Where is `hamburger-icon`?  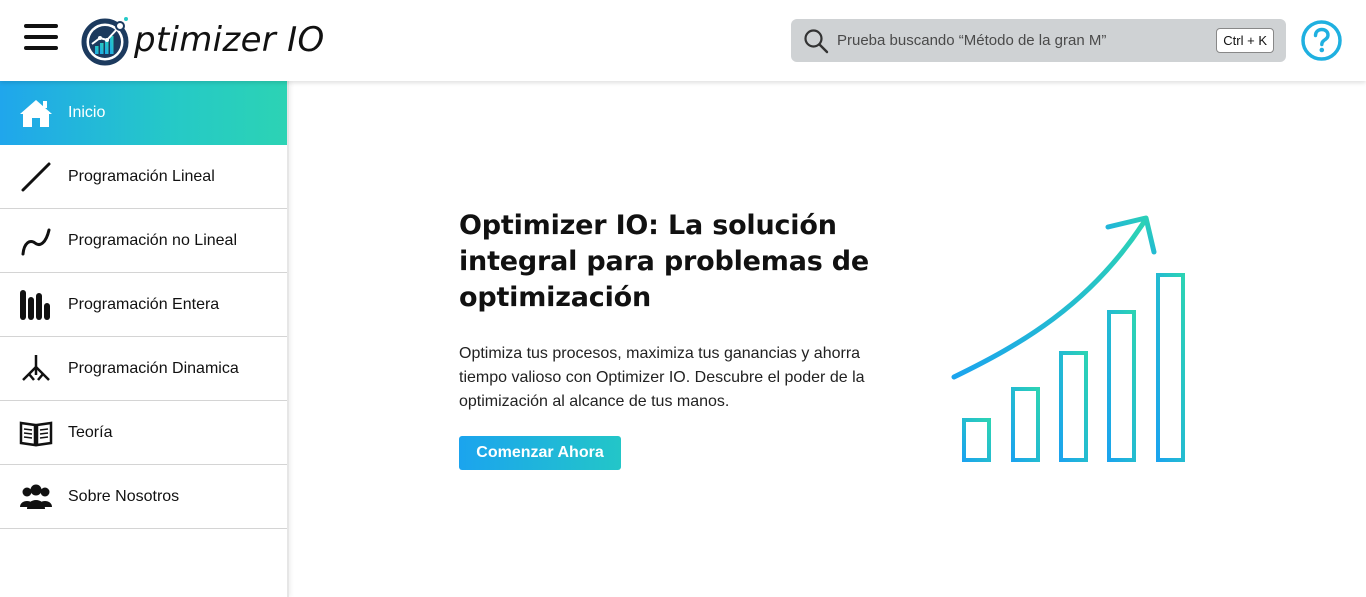
hamburger-icon is located at coordinates (41, 40).